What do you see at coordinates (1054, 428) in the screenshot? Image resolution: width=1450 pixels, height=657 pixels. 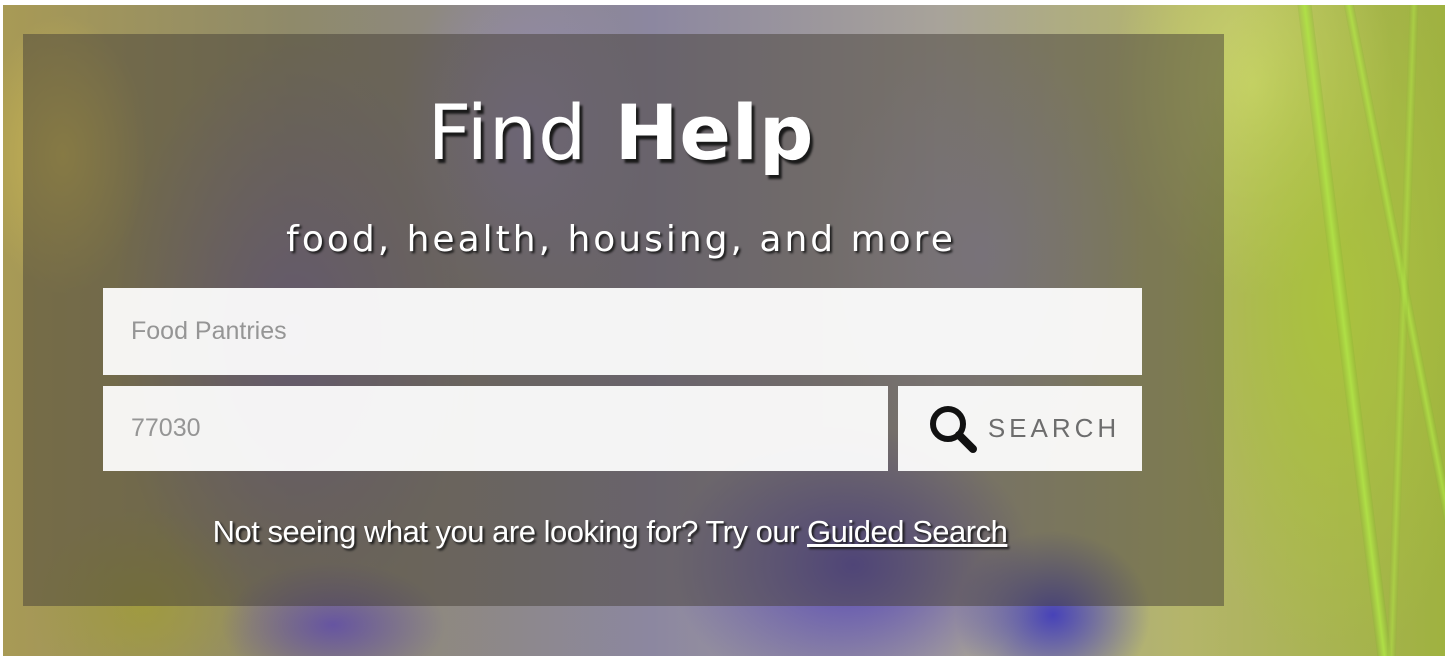 I see `search-button-label: SEARCH` at bounding box center [1054, 428].